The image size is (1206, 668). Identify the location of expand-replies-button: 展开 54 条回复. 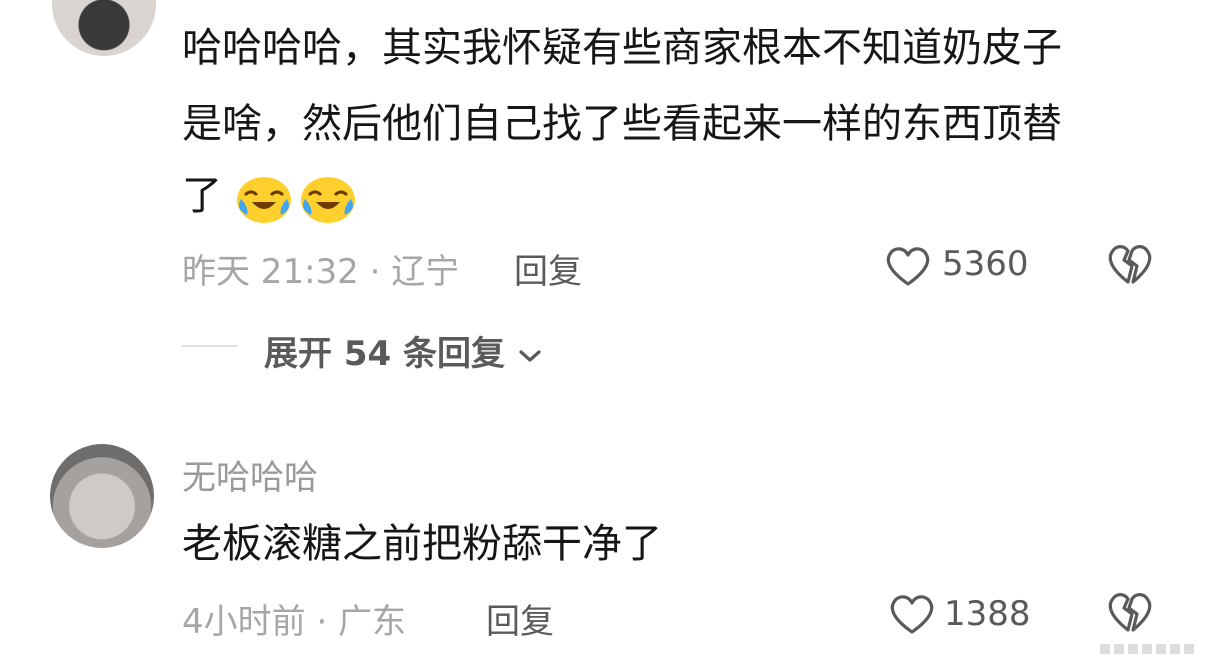
(403, 350).